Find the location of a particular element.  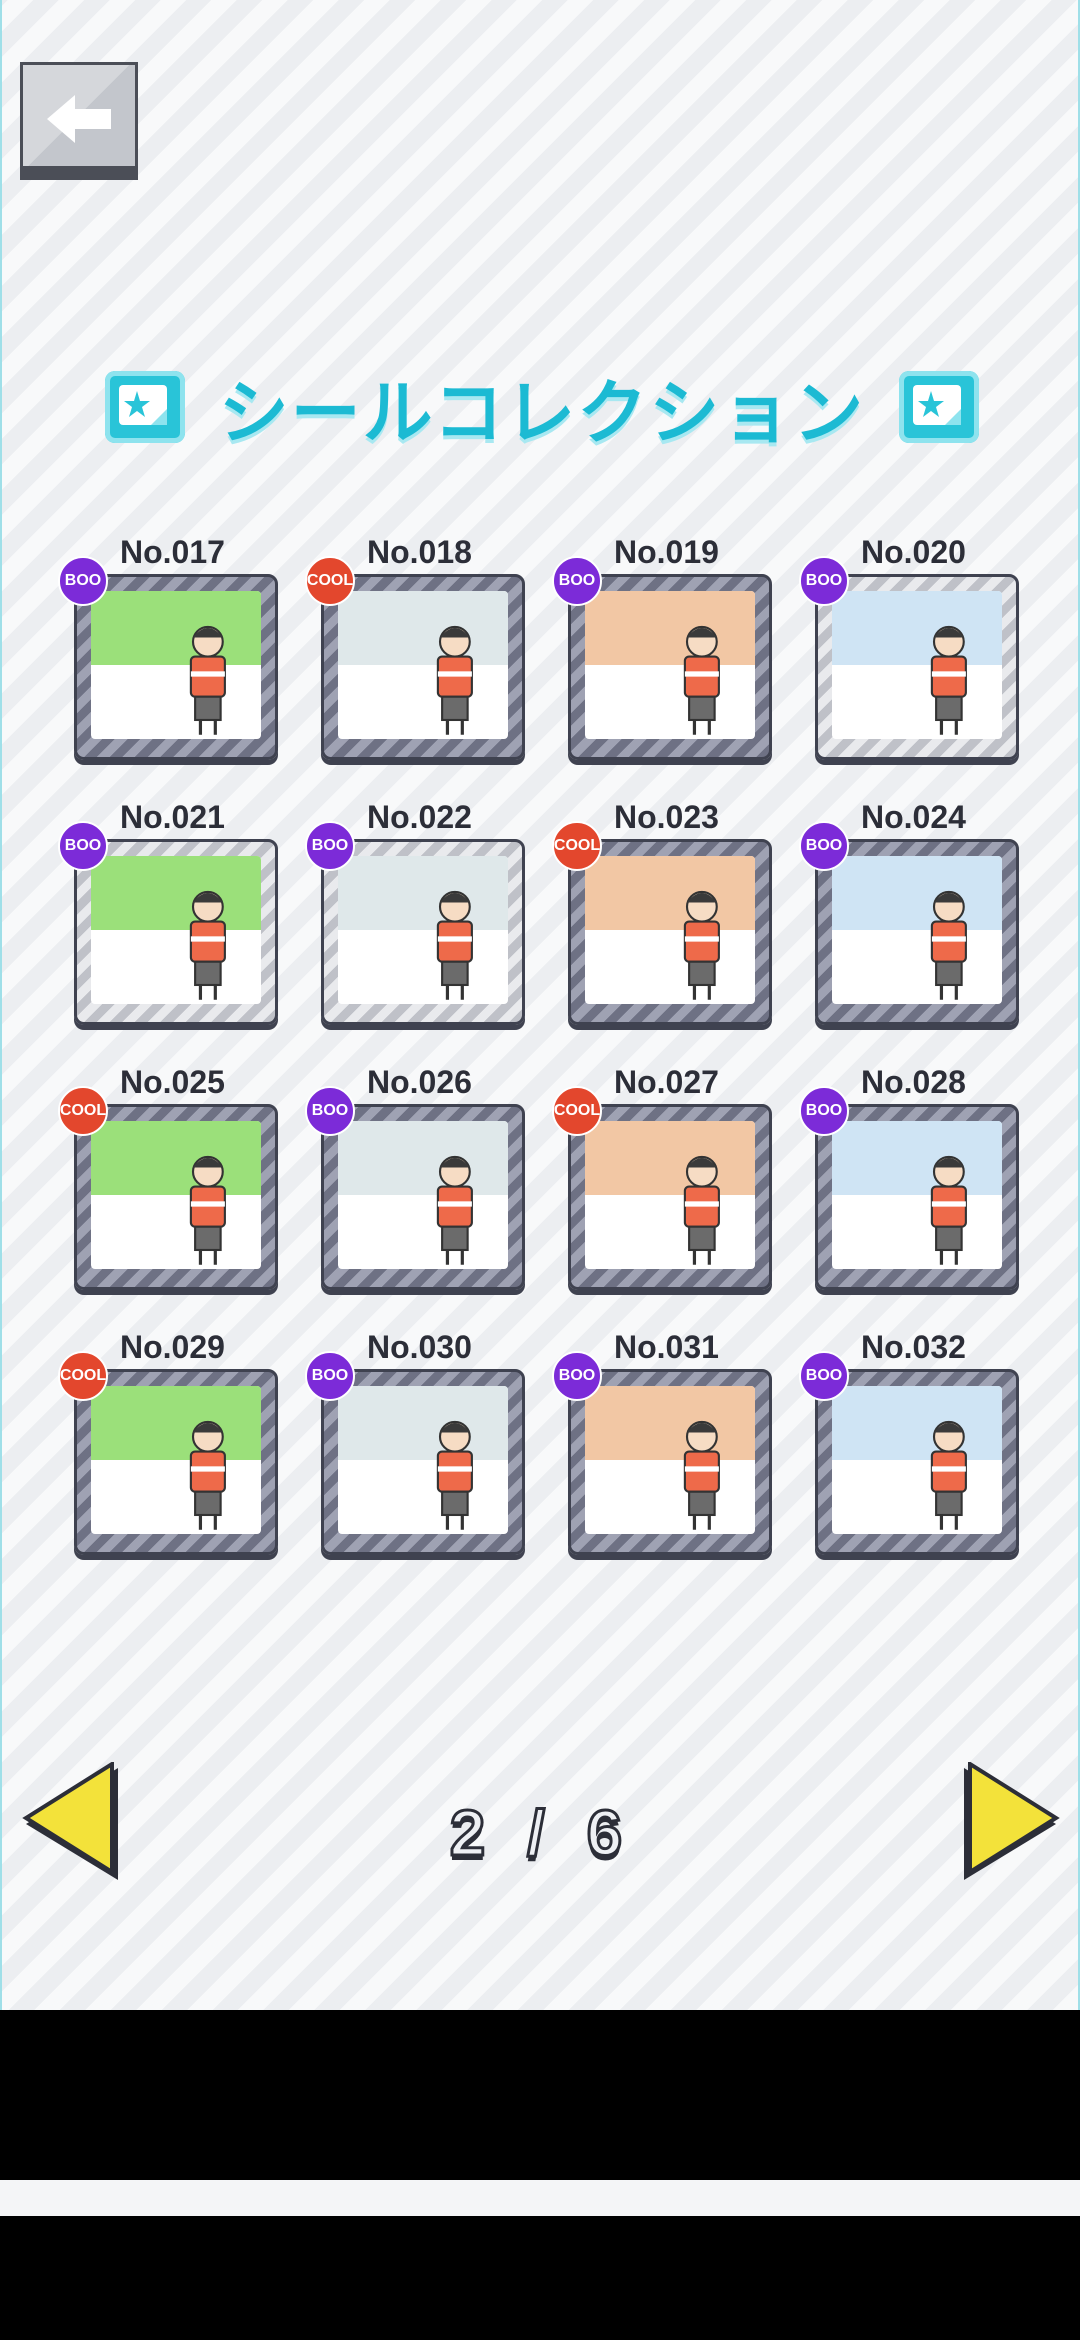

sticker-card: No.027 COOL is located at coordinates (662, 1175).